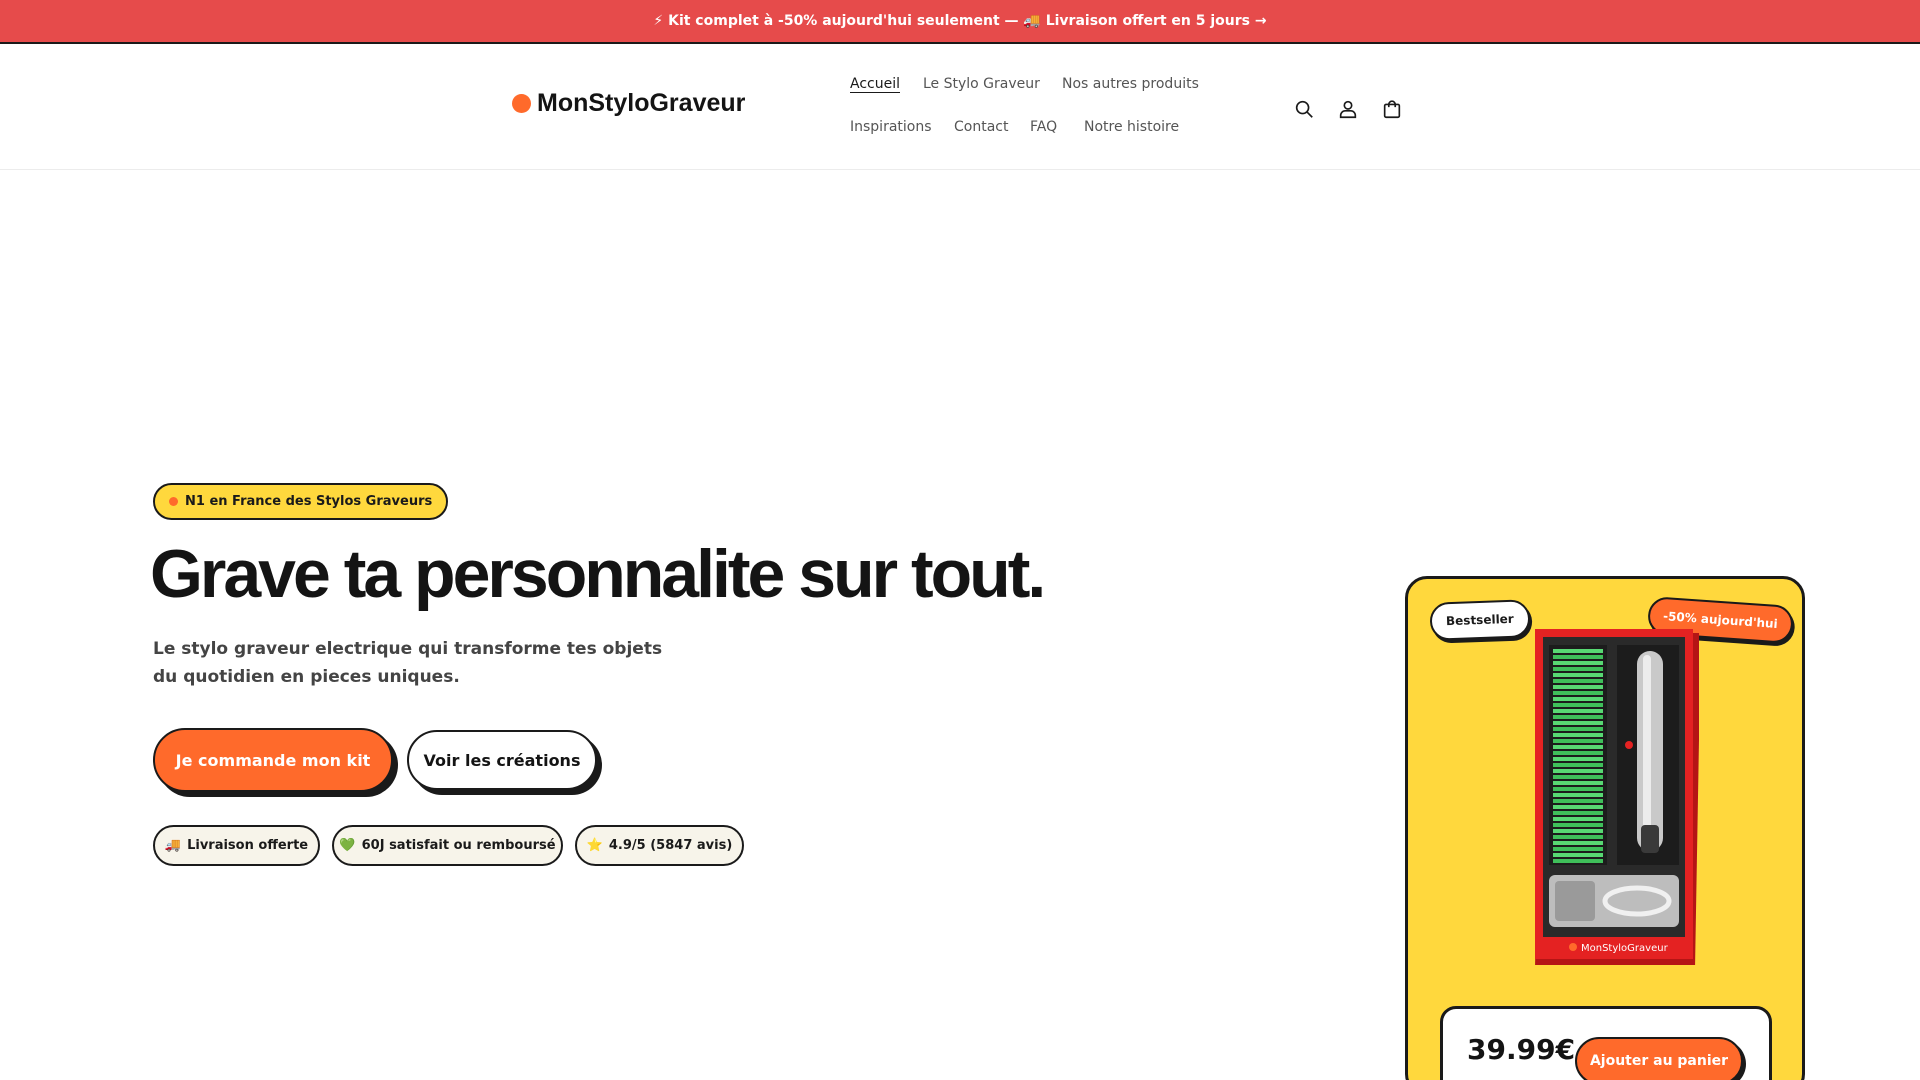 This screenshot has width=1920, height=1080. Describe the element at coordinates (1480, 620) in the screenshot. I see `bestseller-tag: Bestseller` at that location.